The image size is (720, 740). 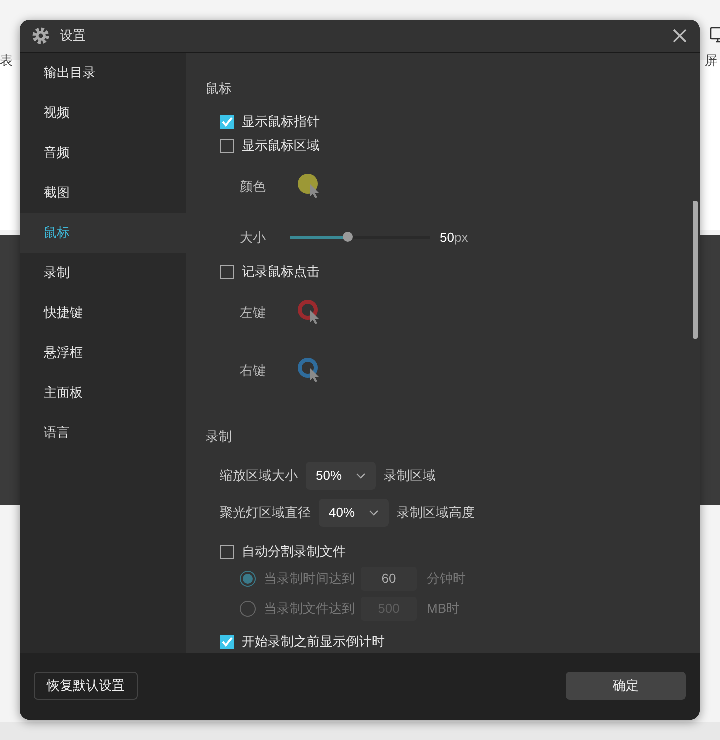 What do you see at coordinates (447, 238) in the screenshot?
I see `size-value: 50` at bounding box center [447, 238].